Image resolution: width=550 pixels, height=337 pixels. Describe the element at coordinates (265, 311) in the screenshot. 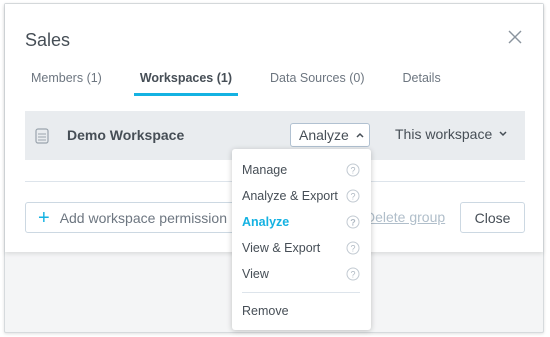

I see `menu-item-label: Remove` at that location.